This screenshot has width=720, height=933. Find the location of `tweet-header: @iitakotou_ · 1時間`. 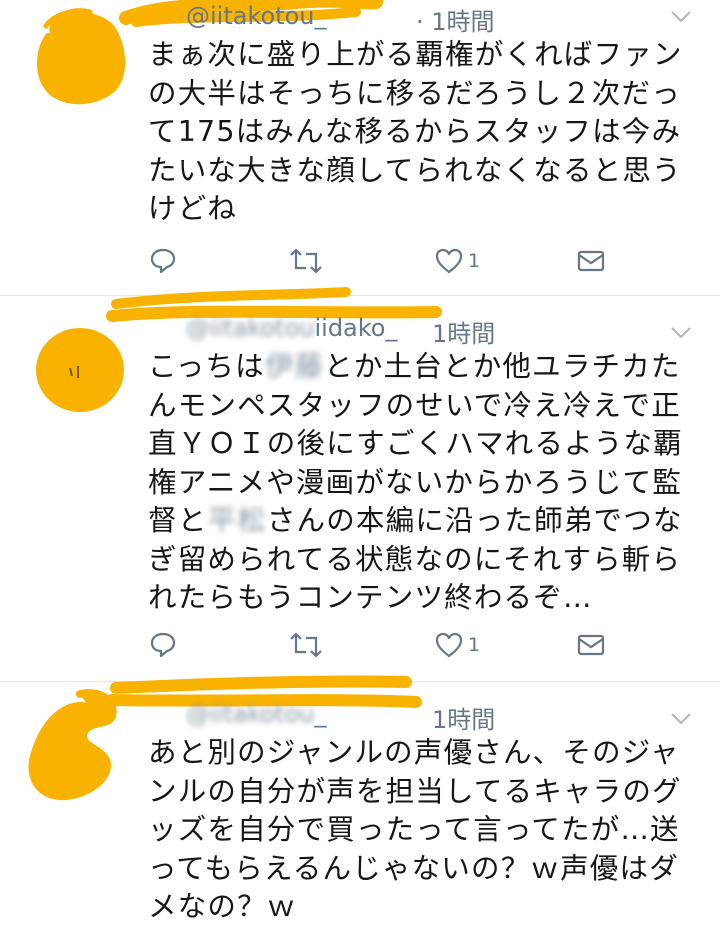

tweet-header: @iitakotou_ · 1時間 is located at coordinates (389, 20).